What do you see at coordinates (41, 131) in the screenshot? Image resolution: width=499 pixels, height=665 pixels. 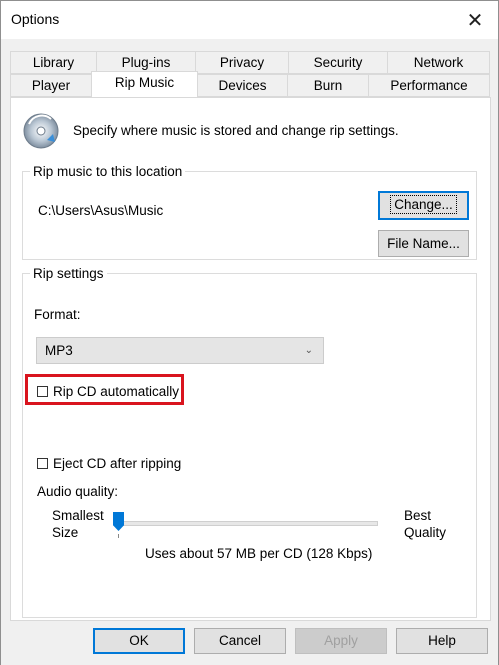 I see `cd-rip-icon` at bounding box center [41, 131].